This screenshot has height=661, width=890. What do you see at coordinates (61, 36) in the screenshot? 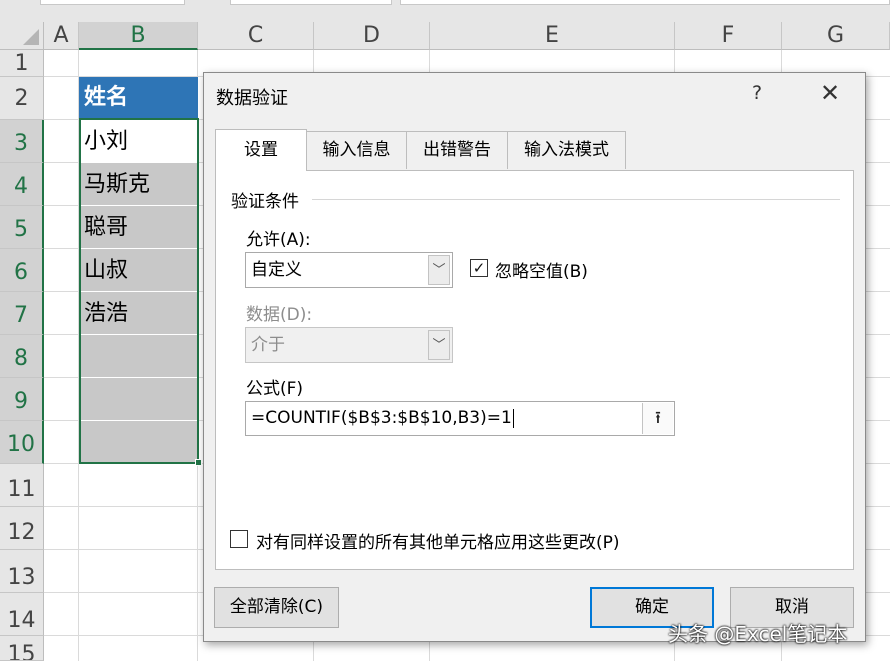
I see `column-header-a: A` at bounding box center [61, 36].